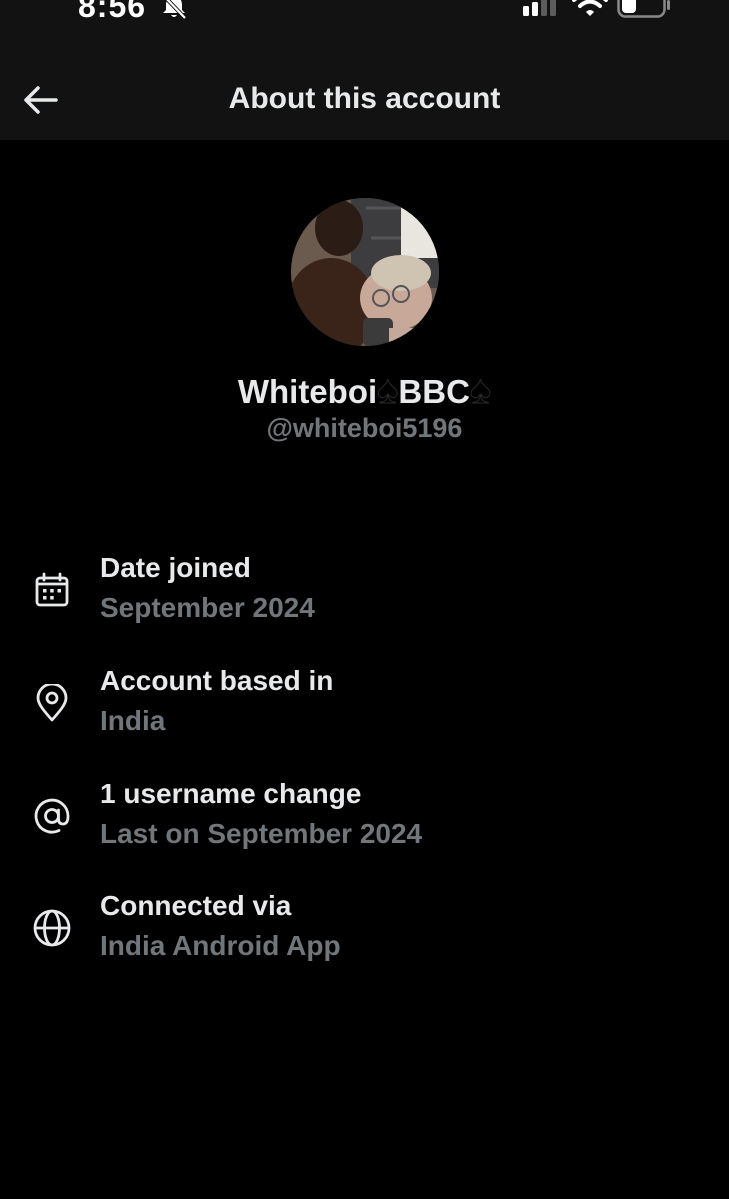 The height and width of the screenshot is (1199, 729). I want to click on info-value: September 2024, so click(207, 607).